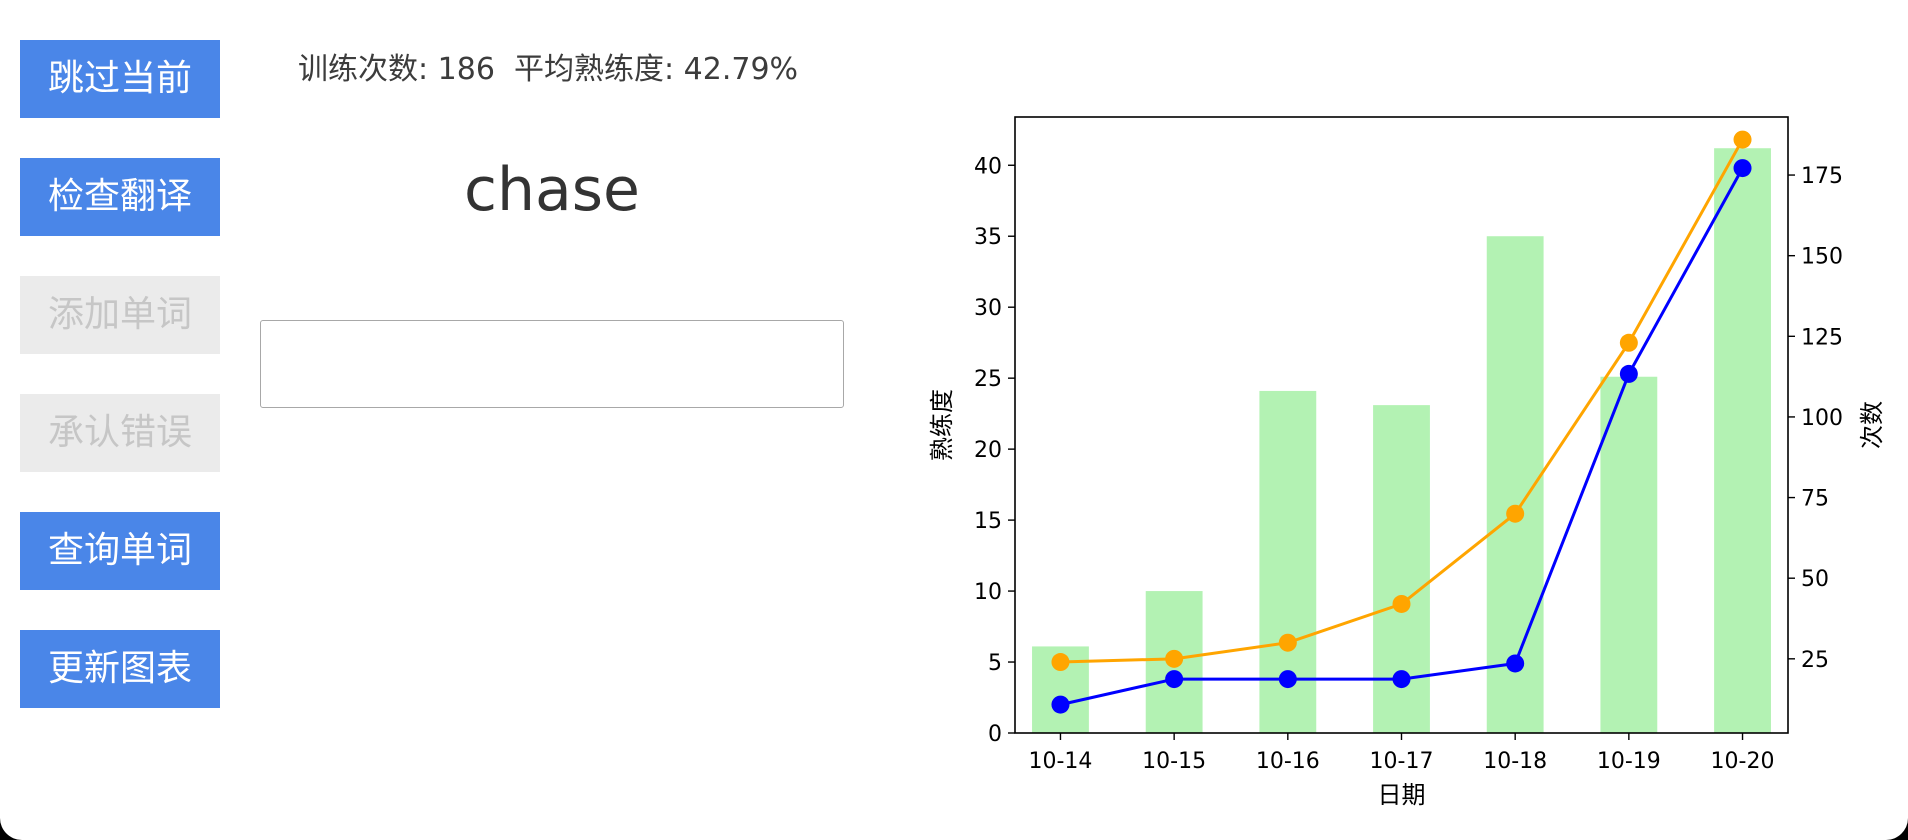 This screenshot has height=840, width=1908. What do you see at coordinates (988, 450) in the screenshot?
I see `left-axis-tick-label: 20` at bounding box center [988, 450].